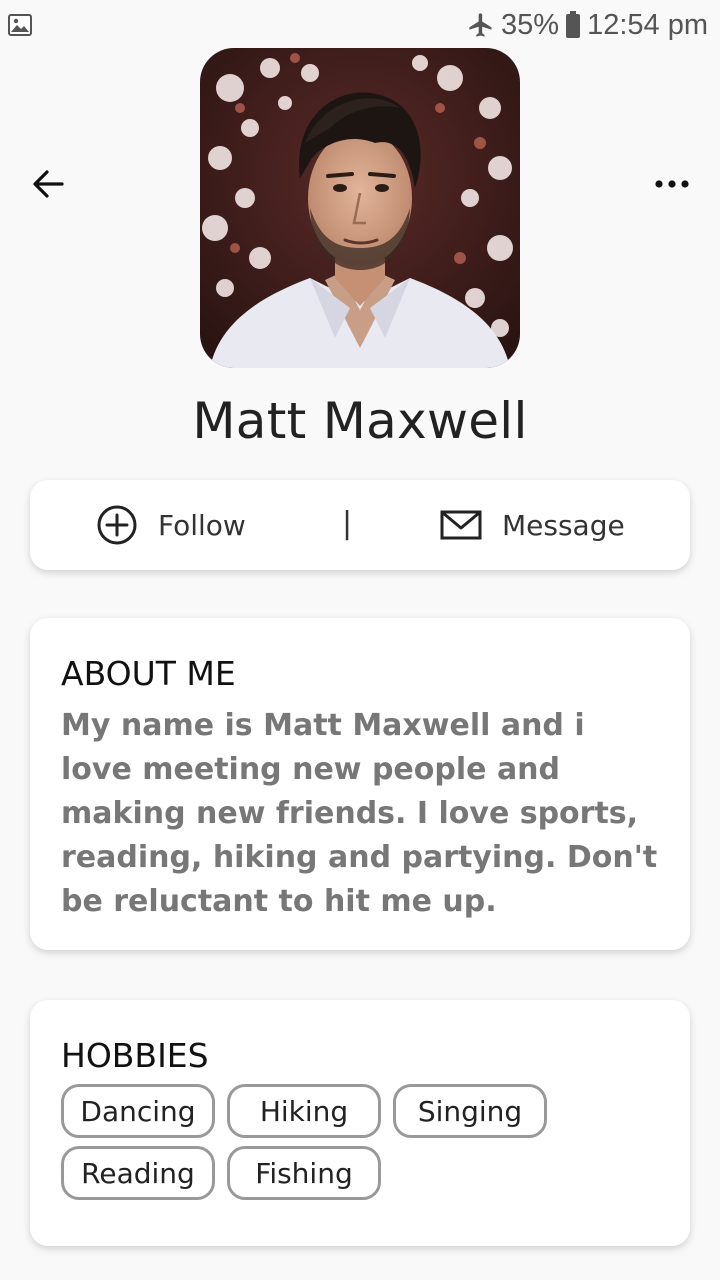 The width and height of the screenshot is (720, 1280). What do you see at coordinates (360, 525) in the screenshot?
I see `action-bar: Follow | Message` at bounding box center [360, 525].